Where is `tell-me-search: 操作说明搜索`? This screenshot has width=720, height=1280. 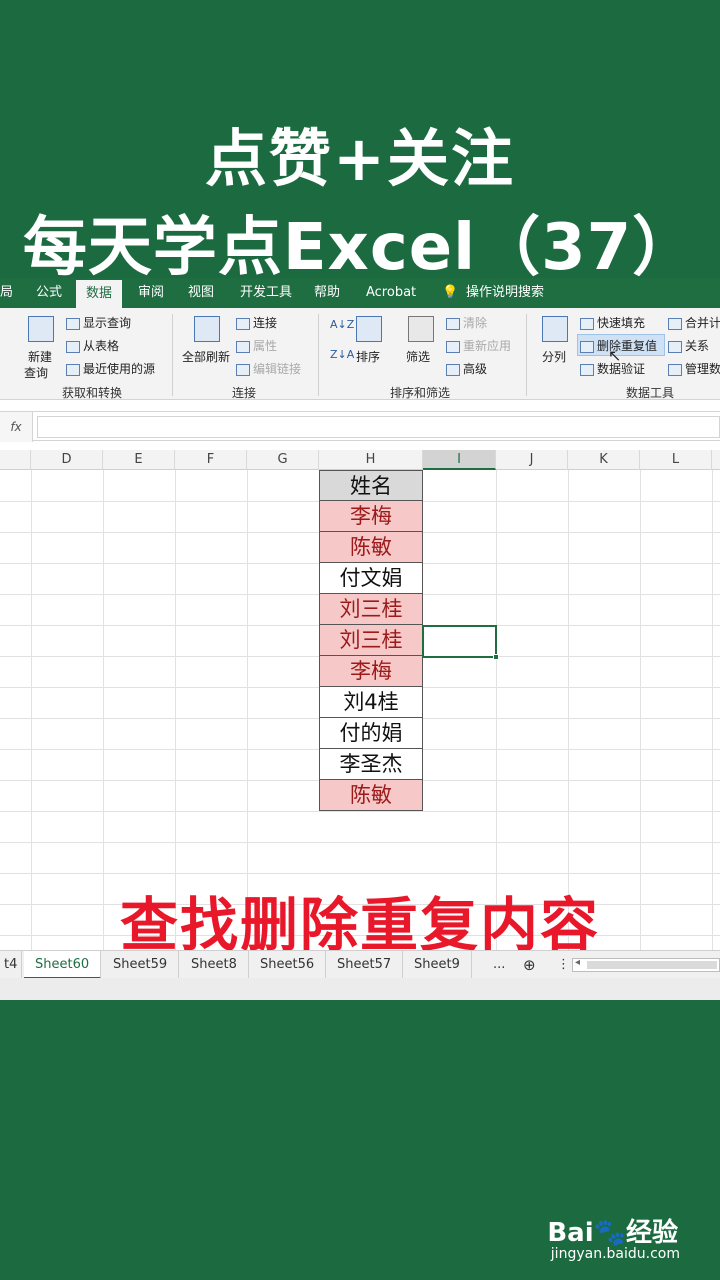 tell-me-search: 操作说明搜索 is located at coordinates (505, 293).